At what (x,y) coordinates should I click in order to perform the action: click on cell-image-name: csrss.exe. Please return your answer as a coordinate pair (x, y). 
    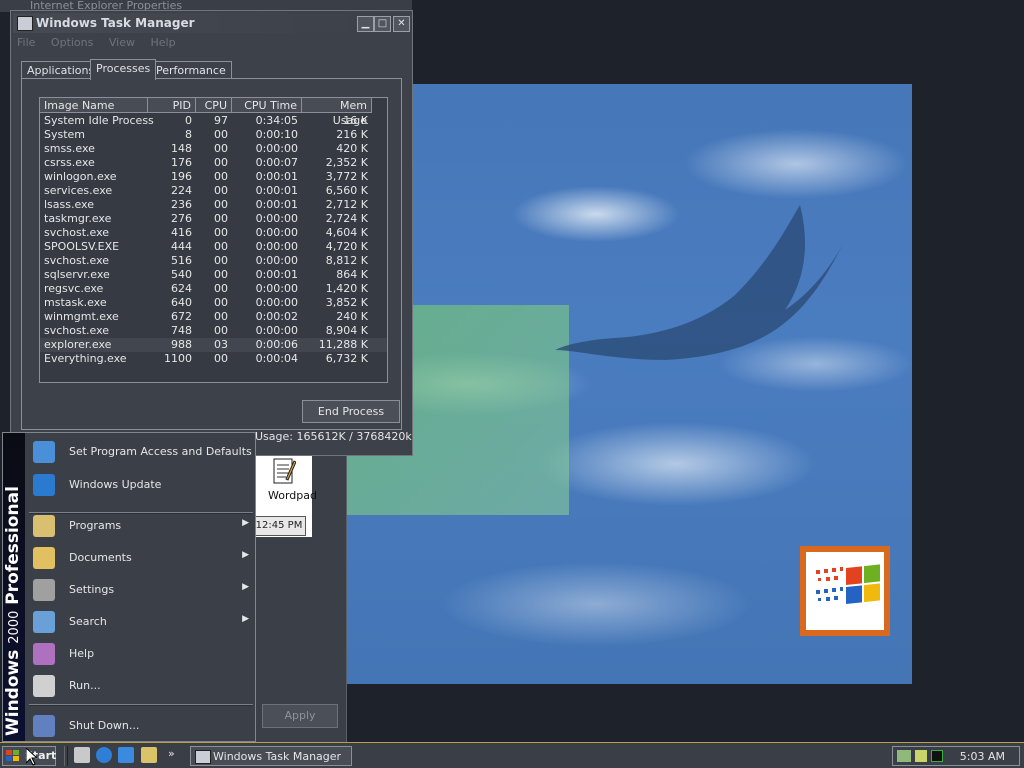
    Looking at the image, I should click on (69, 162).